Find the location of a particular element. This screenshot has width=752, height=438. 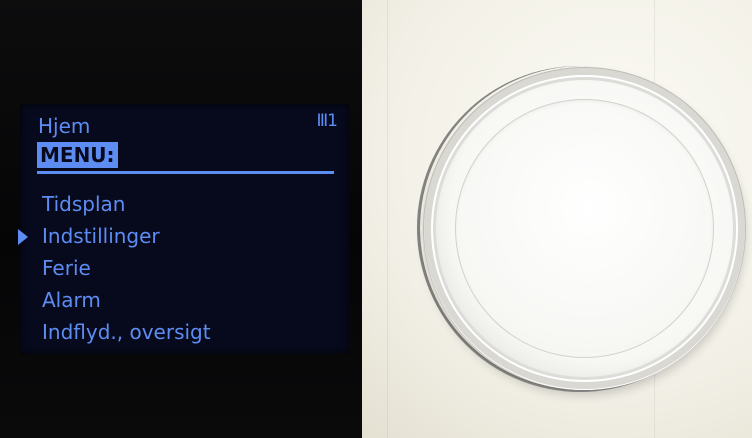

display-title: Hjem is located at coordinates (64, 126).